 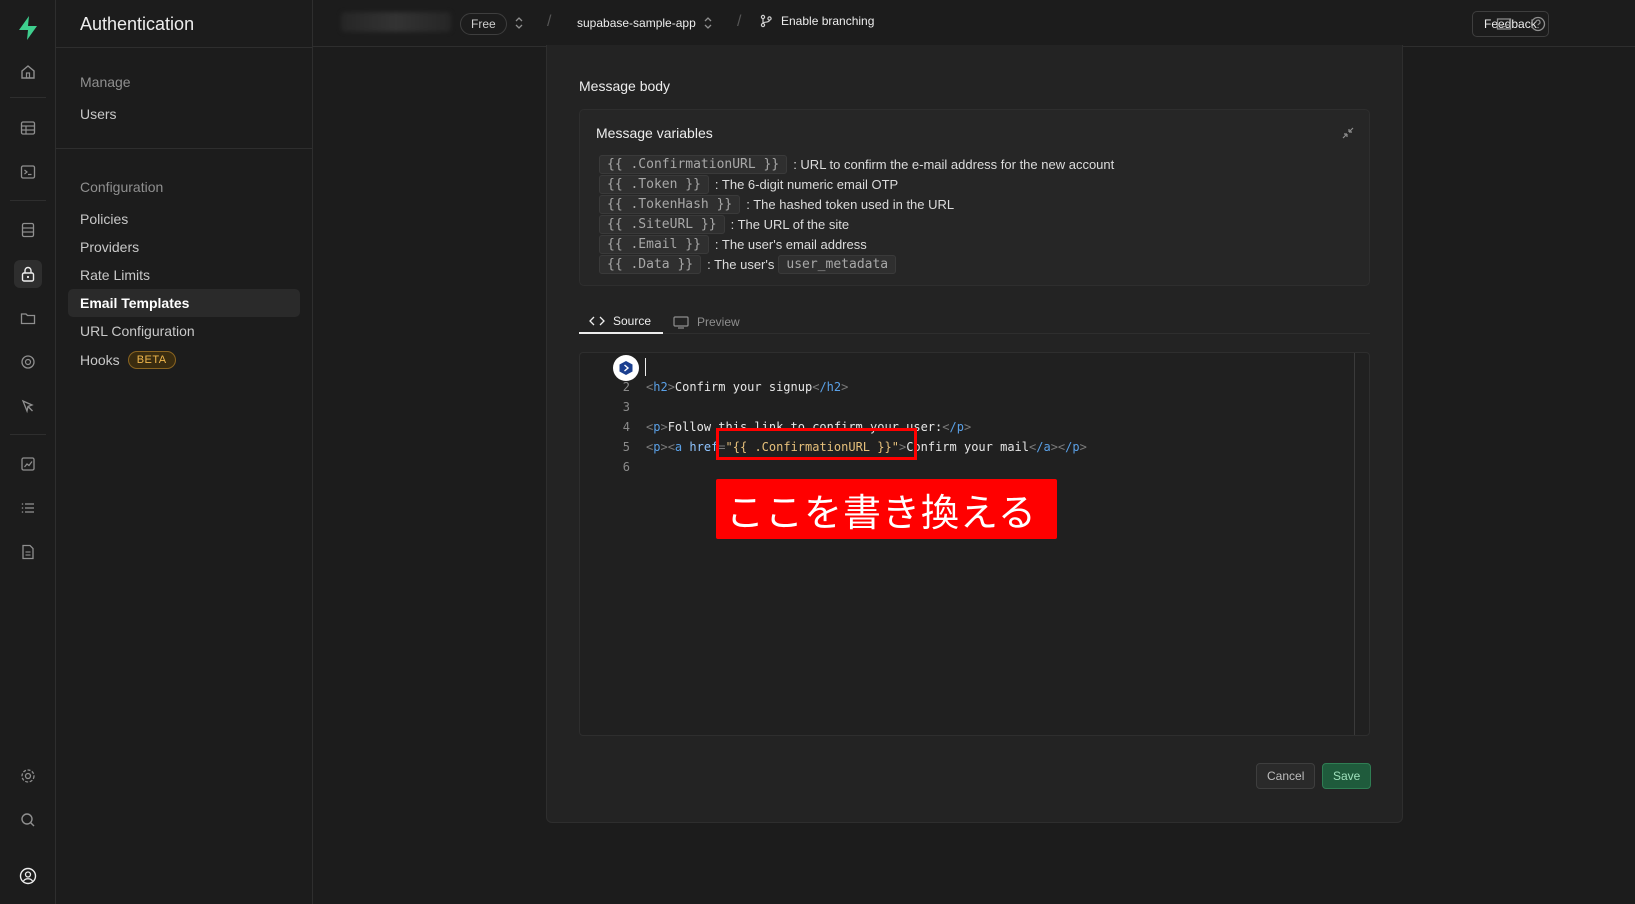 I want to click on variable-code: {{ .Token }}, so click(x=654, y=184).